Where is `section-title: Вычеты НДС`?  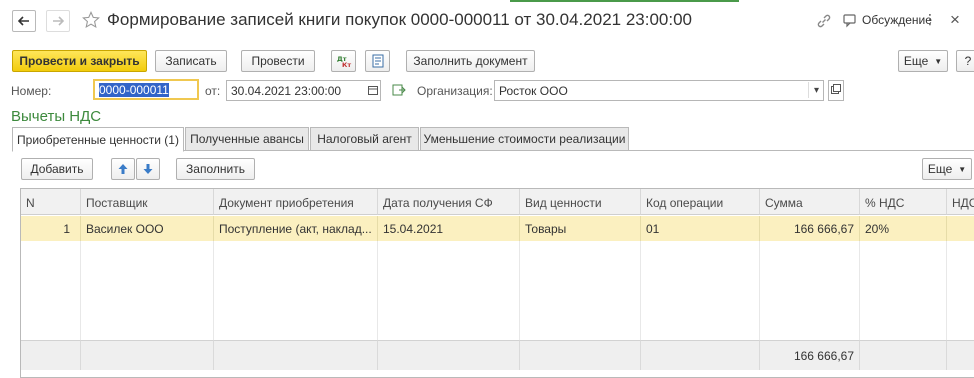
section-title: Вычеты НДС is located at coordinates (56, 116).